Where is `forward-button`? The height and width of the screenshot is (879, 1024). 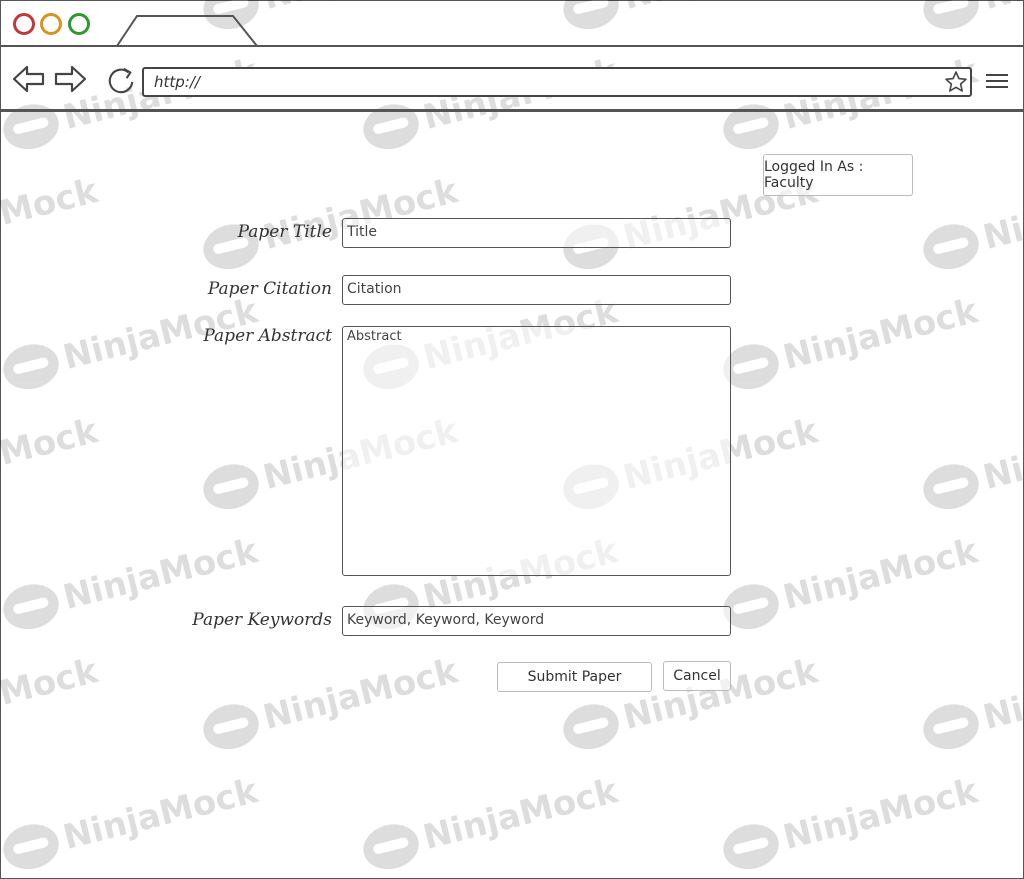 forward-button is located at coordinates (70, 79).